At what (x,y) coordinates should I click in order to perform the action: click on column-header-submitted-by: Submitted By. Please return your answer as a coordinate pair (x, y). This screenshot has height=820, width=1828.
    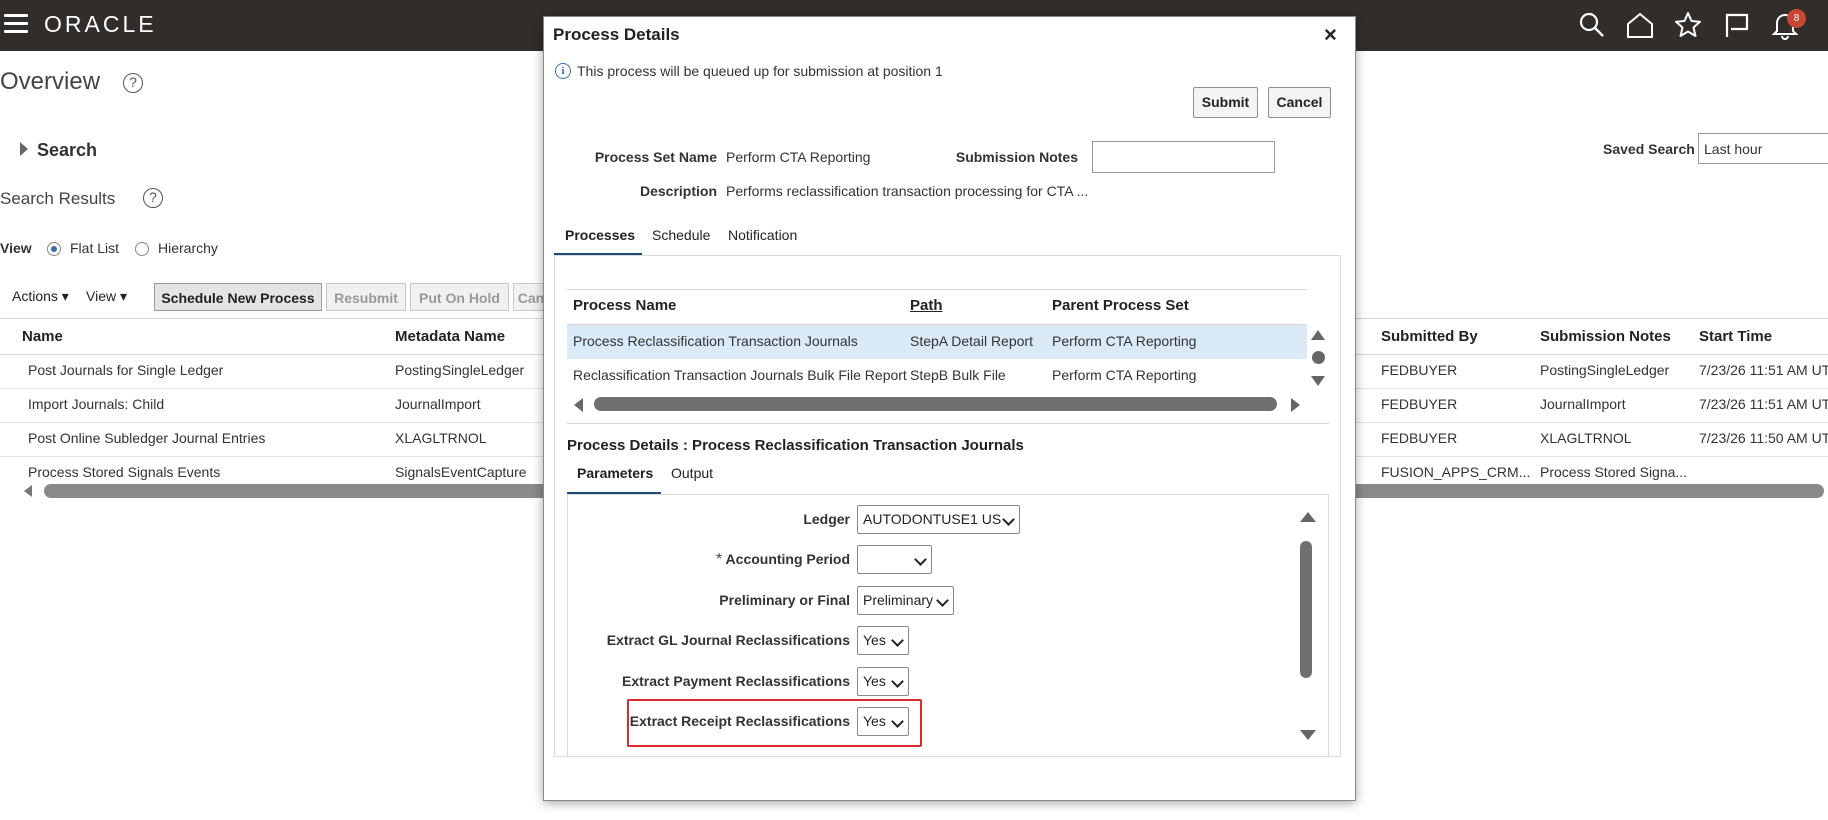
    Looking at the image, I should click on (1429, 336).